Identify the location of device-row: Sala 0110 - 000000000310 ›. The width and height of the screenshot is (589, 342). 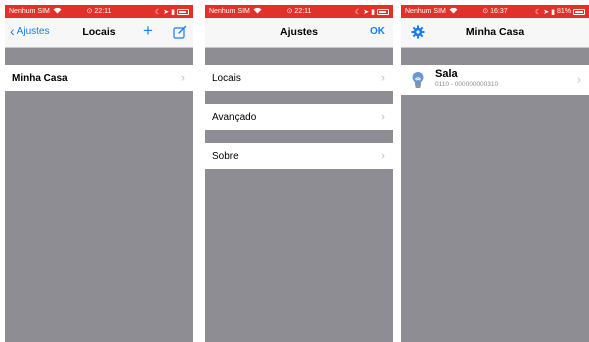
(495, 80).